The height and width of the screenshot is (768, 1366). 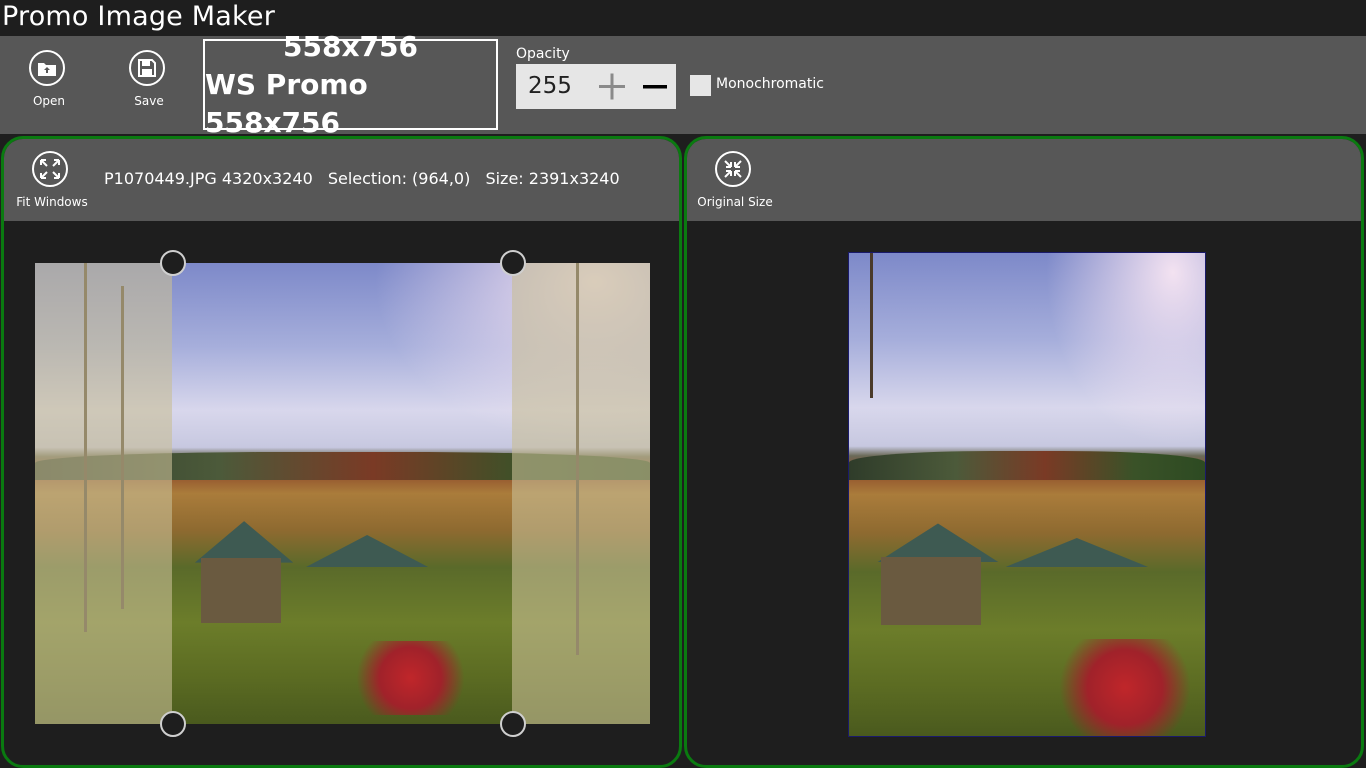 I want to click on preset-selector: 558x756 WS Promo 558x756, so click(x=350, y=84).